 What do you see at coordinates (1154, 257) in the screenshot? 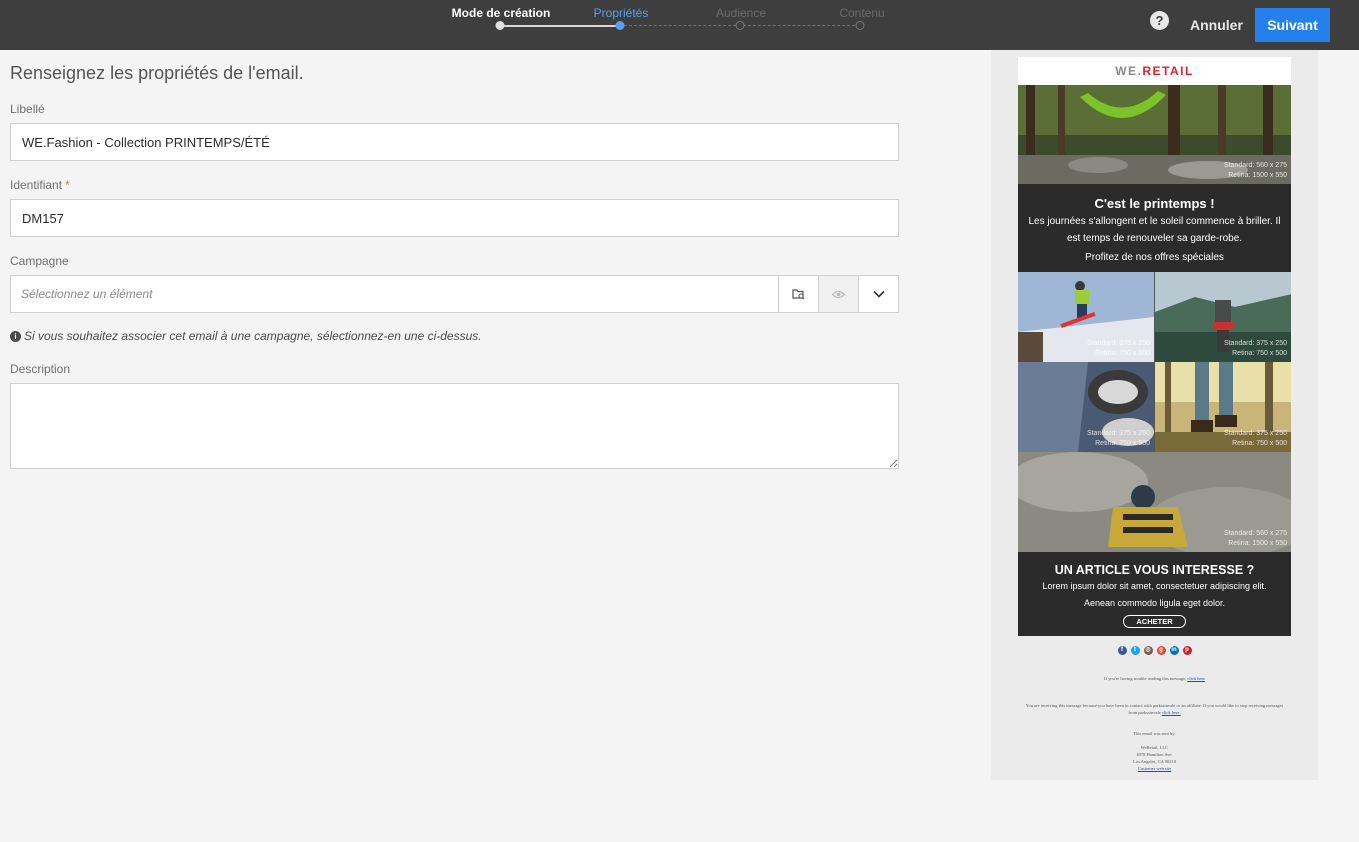
I see `spring-offer: Profitez de nos offres spéciales` at bounding box center [1154, 257].